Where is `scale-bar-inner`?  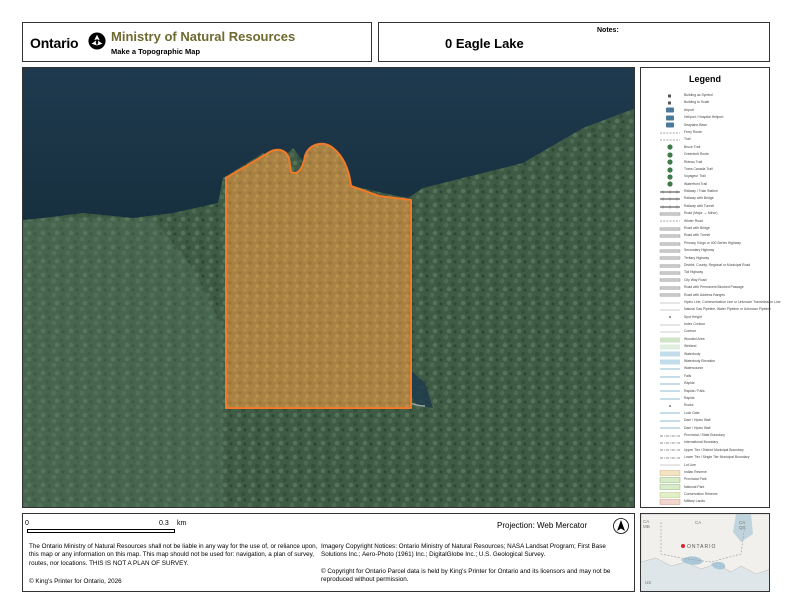
scale-bar-inner is located at coordinates (101, 531).